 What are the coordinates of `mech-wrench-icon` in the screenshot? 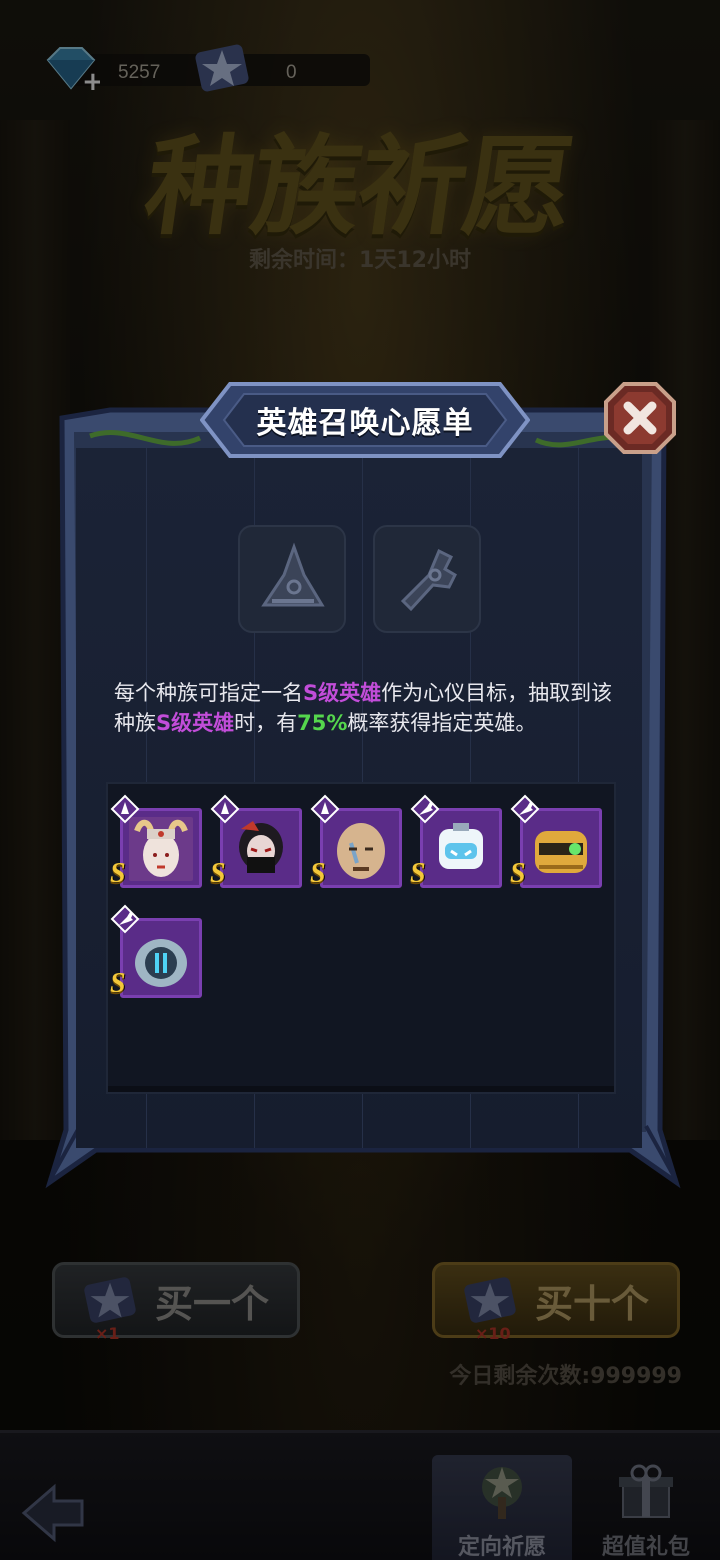 It's located at (428, 580).